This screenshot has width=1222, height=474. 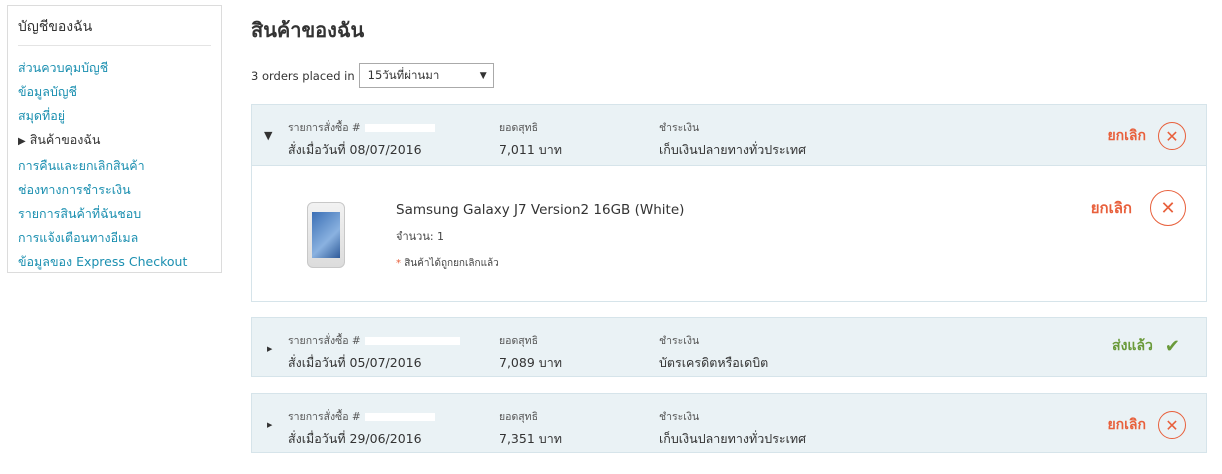 I want to click on order-status: ส่งแล้ว ✔, so click(x=1146, y=346).